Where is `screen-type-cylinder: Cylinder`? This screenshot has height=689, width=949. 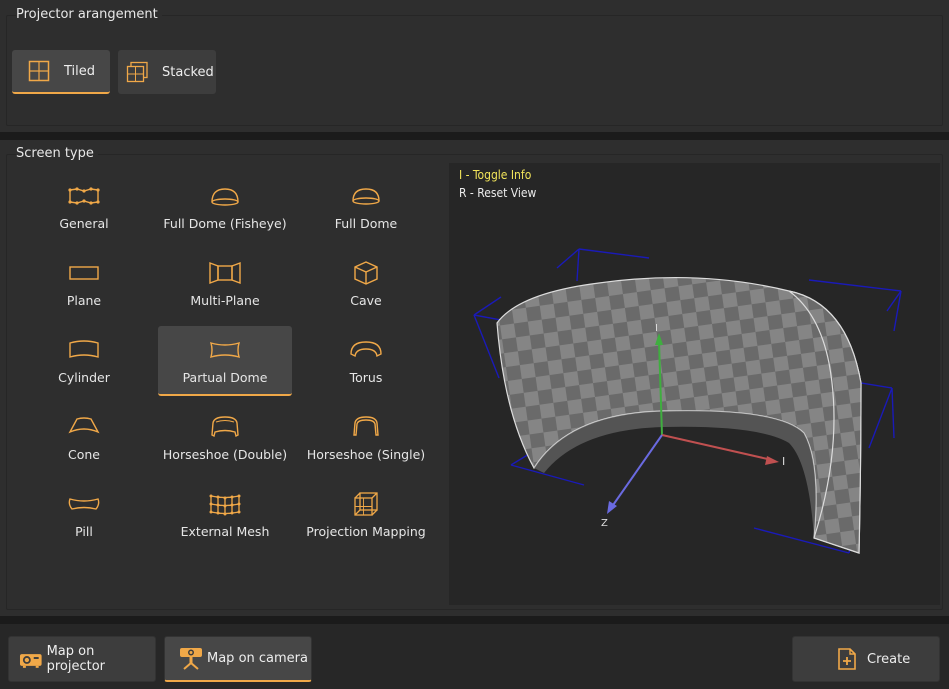
screen-type-cylinder: Cylinder is located at coordinates (84, 361).